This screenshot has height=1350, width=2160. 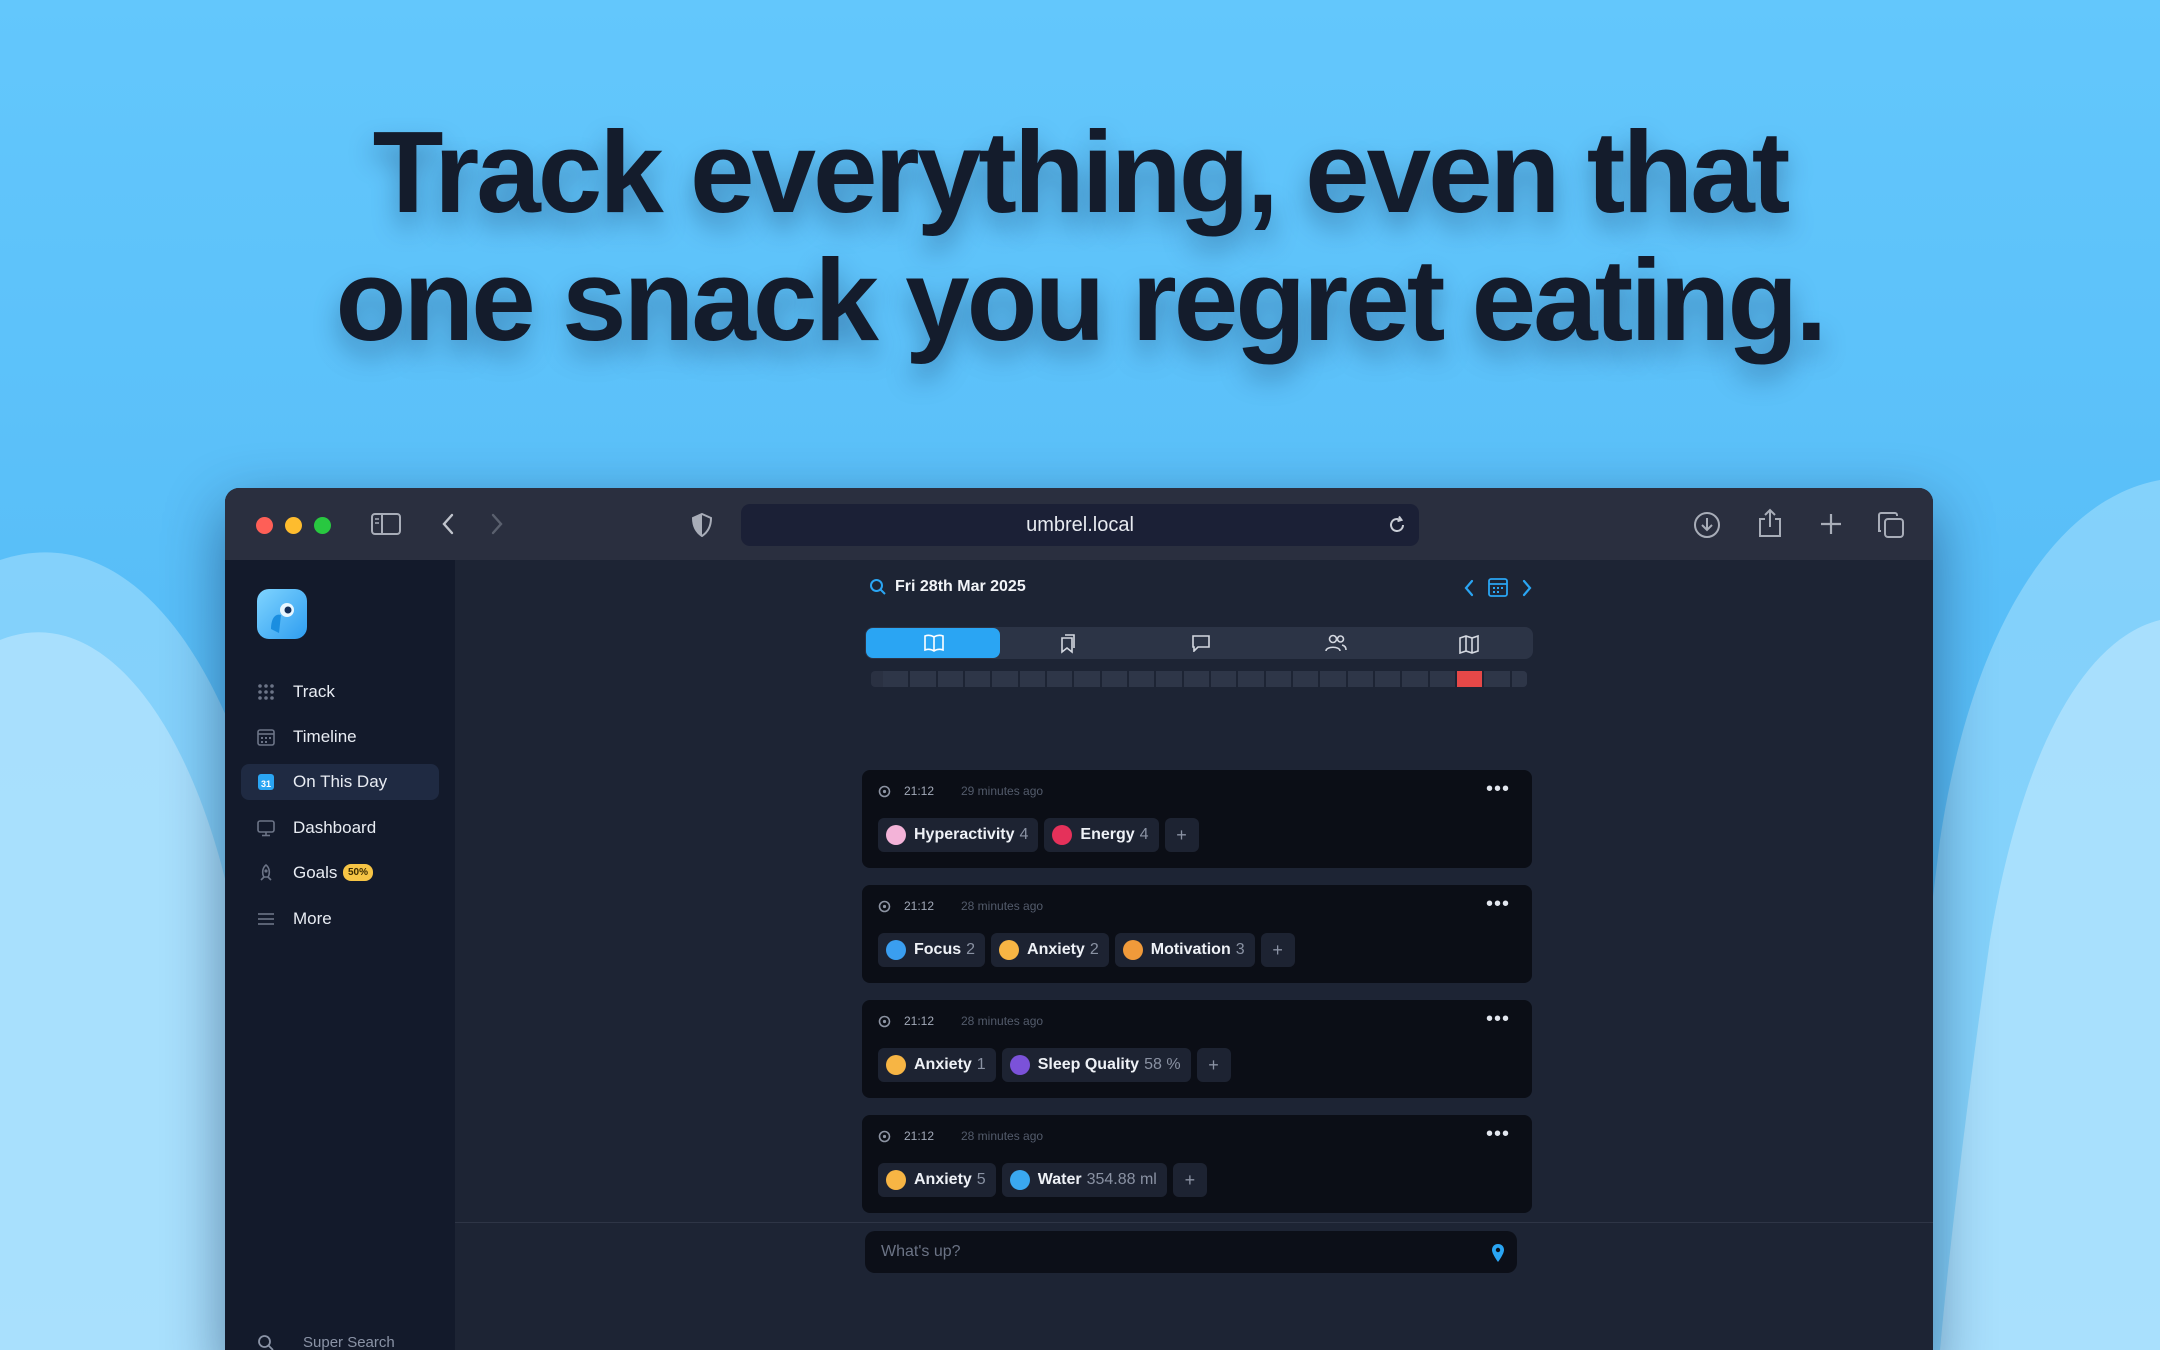 I want to click on headline-line-2: one snack you regret eating., so click(x=1081, y=300).